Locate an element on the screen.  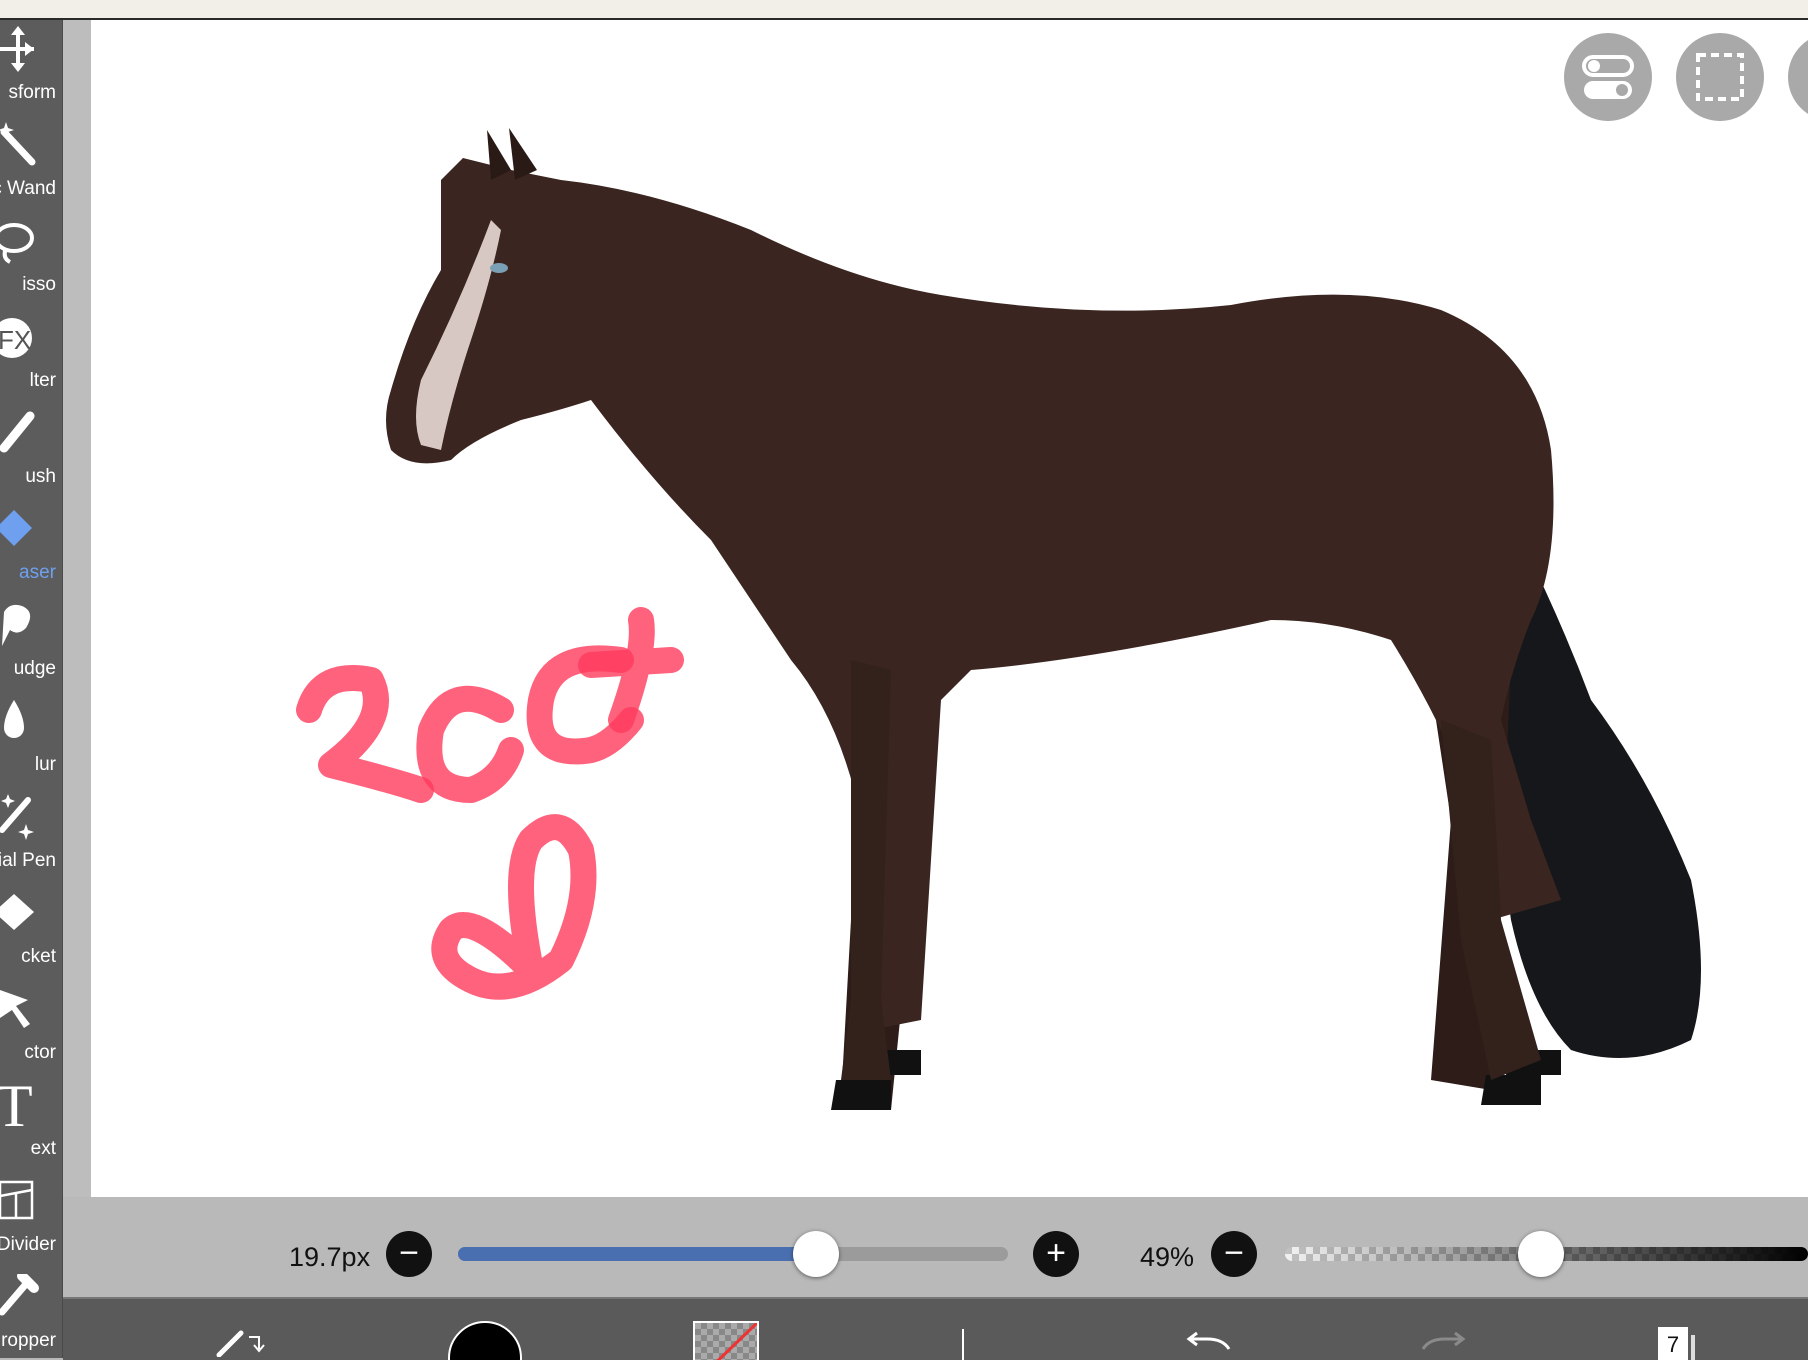
magic-wand-icon is located at coordinates (18, 144).